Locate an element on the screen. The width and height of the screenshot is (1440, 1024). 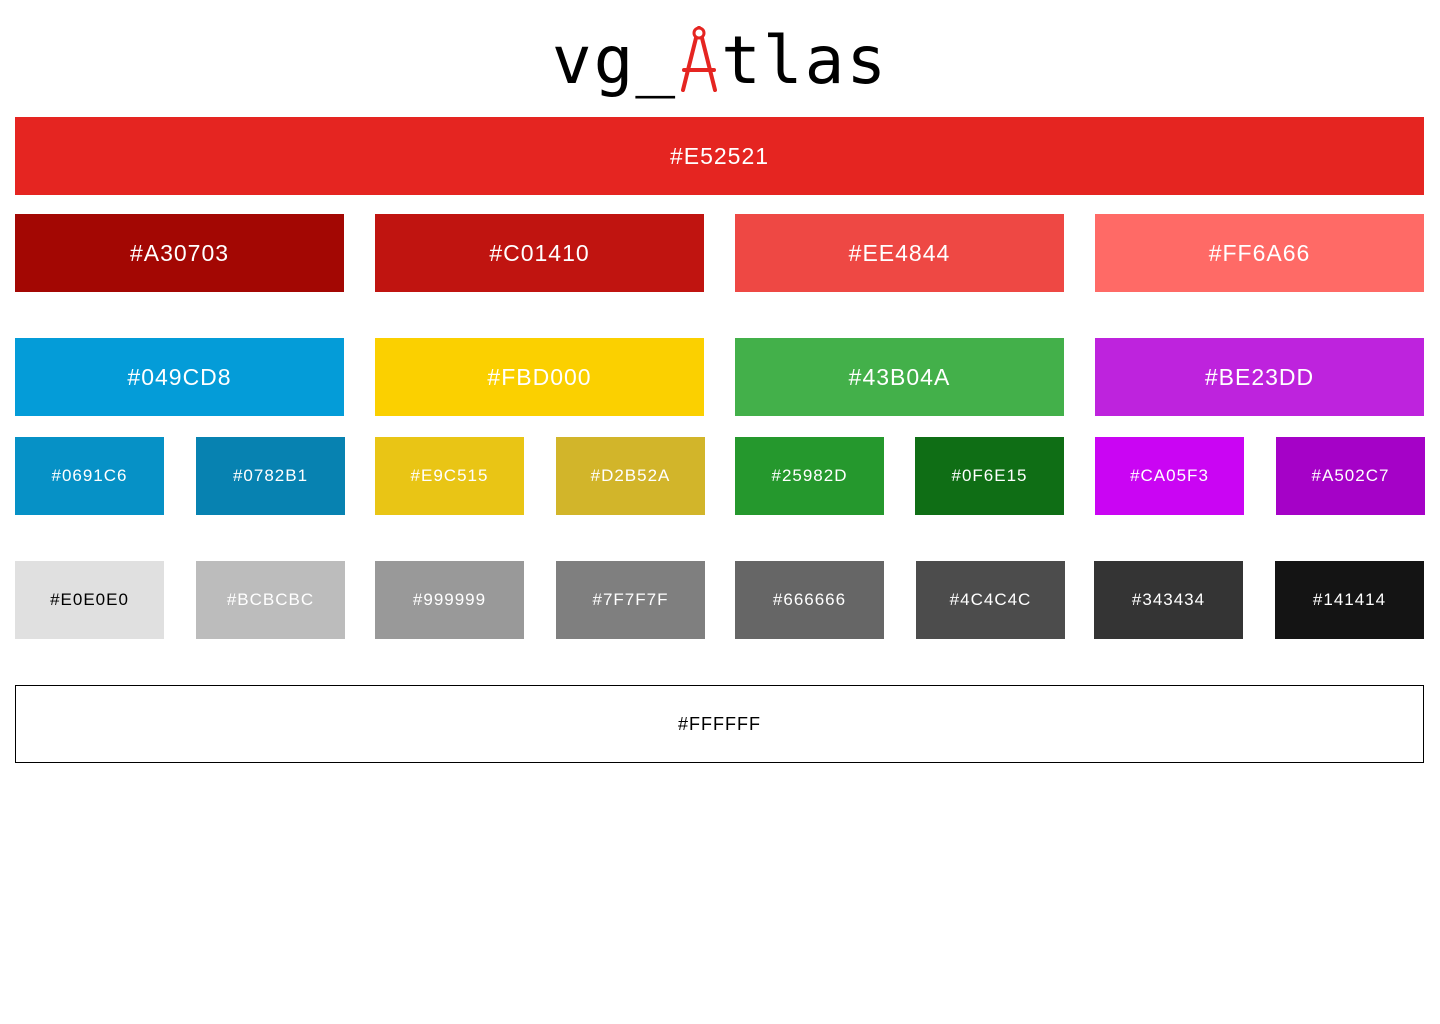
swatch-label: #C01410 is located at coordinates (539, 252).